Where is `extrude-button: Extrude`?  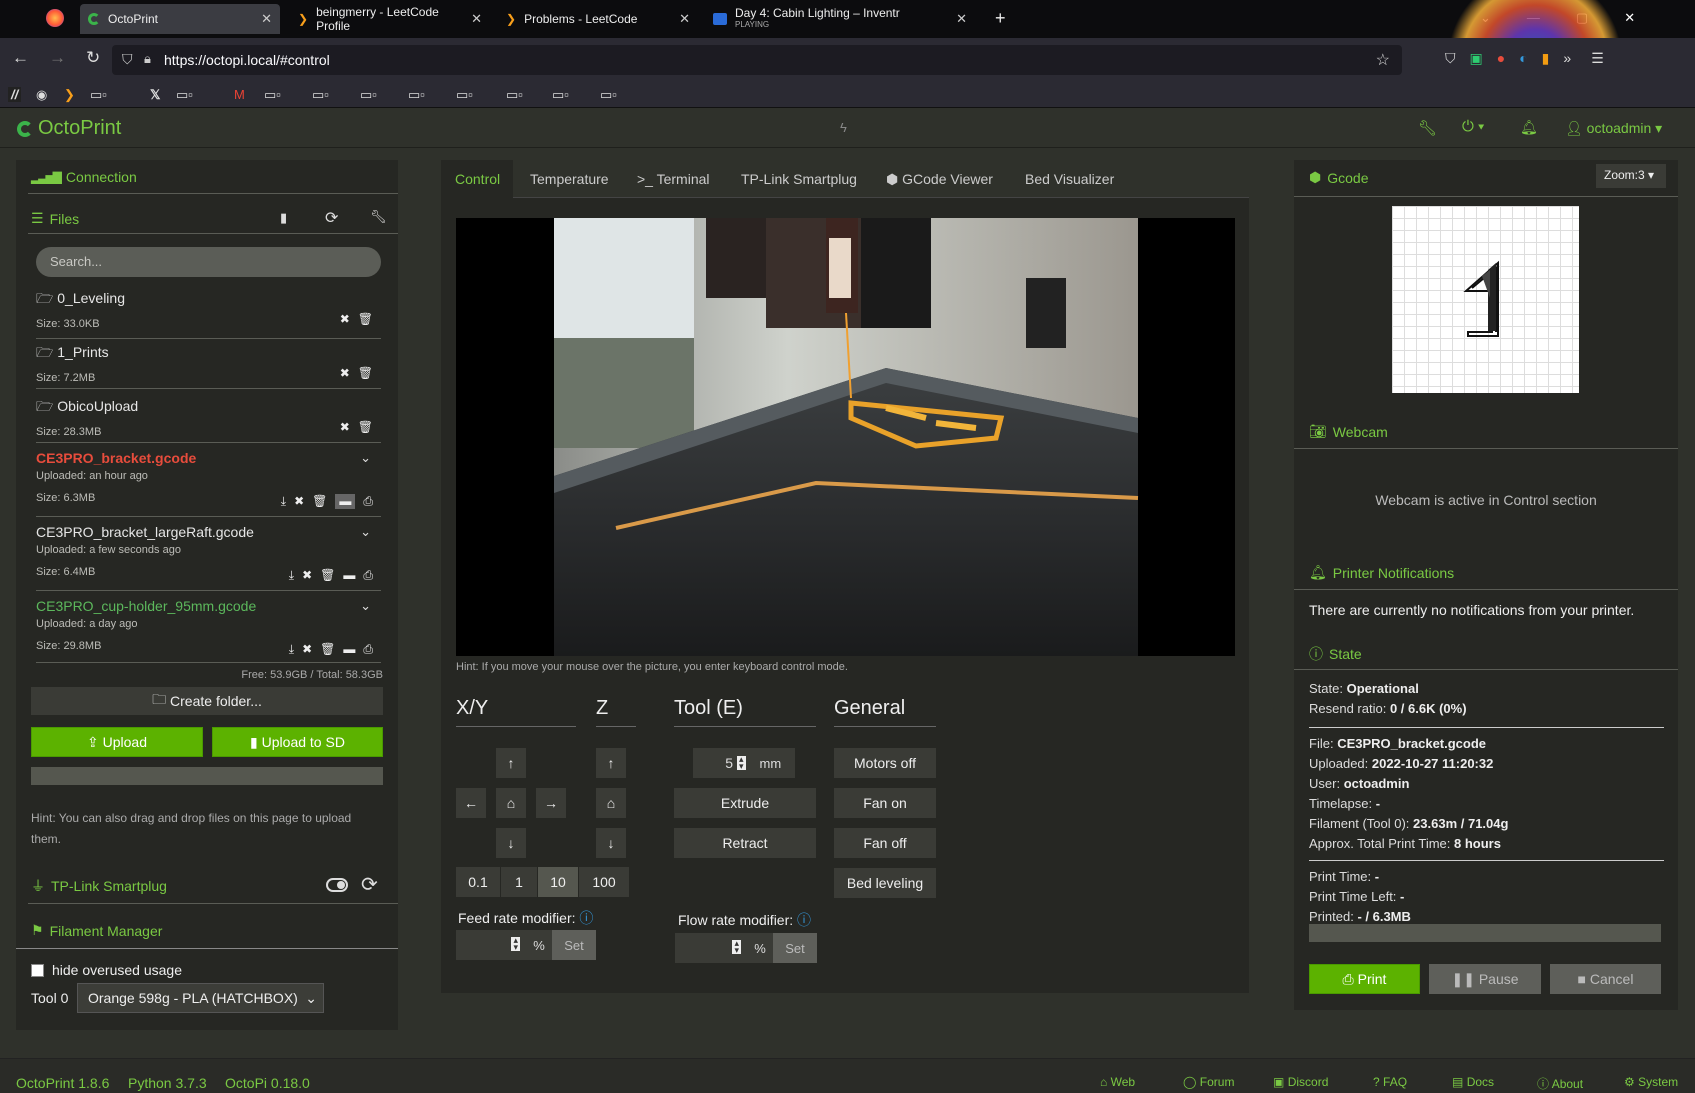
extrude-button: Extrude is located at coordinates (745, 803).